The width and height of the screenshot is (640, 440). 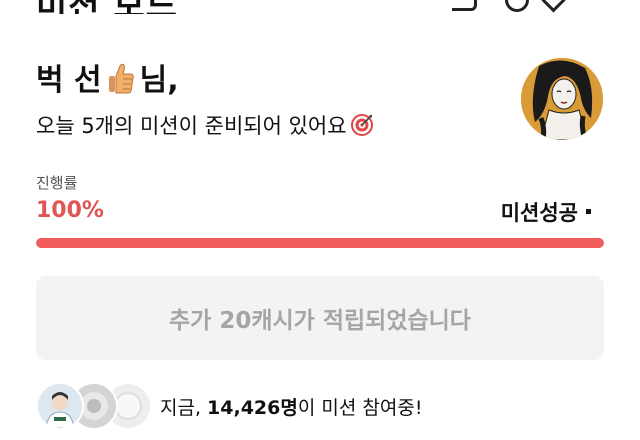 I want to click on greeting: 벅 선 님,, so click(x=107, y=80).